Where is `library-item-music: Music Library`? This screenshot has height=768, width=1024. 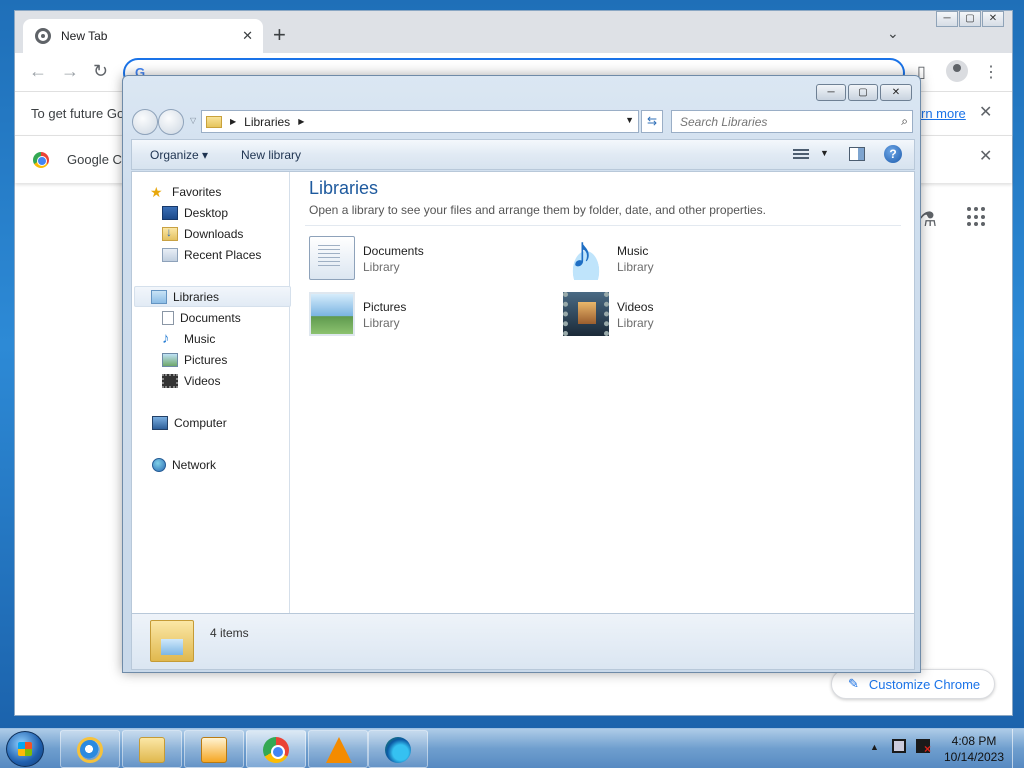
library-item-music: Music Library is located at coordinates (673, 256).